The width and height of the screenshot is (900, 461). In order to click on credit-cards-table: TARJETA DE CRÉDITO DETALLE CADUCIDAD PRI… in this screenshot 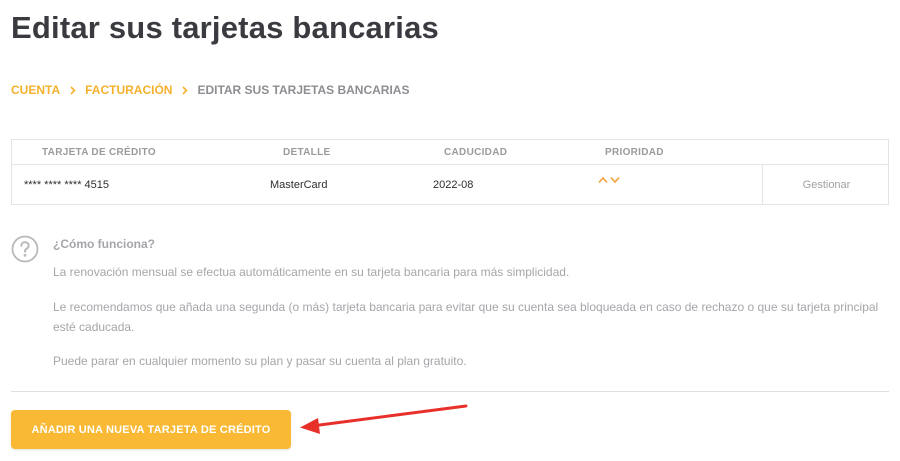, I will do `click(450, 172)`.